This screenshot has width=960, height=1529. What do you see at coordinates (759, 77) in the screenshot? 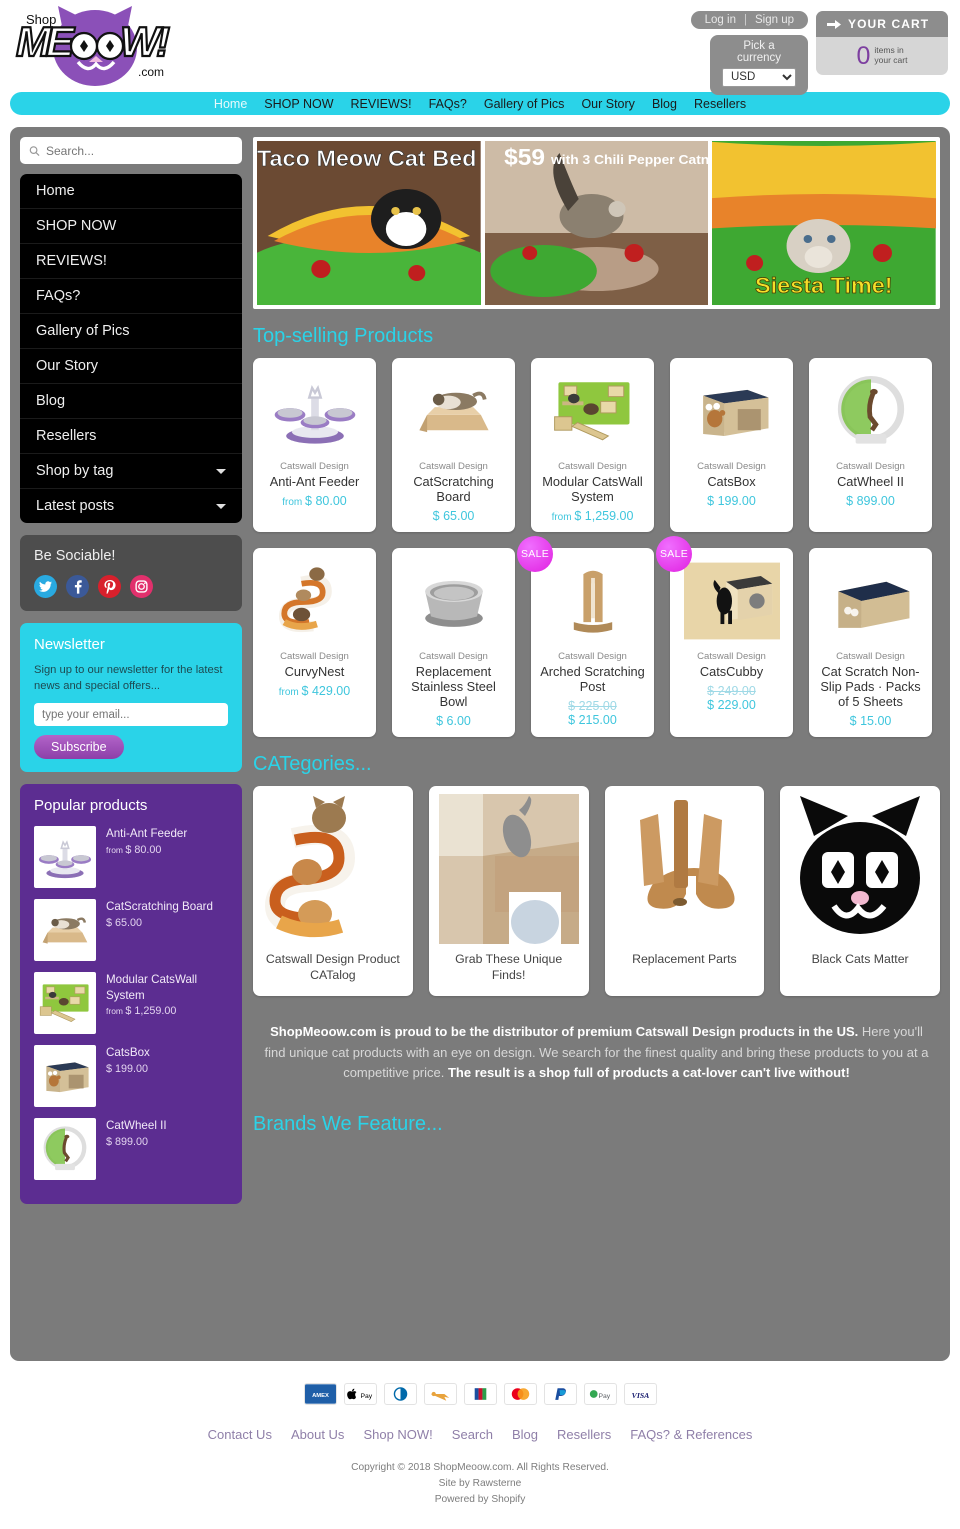
I see `currency-select: USD` at bounding box center [759, 77].